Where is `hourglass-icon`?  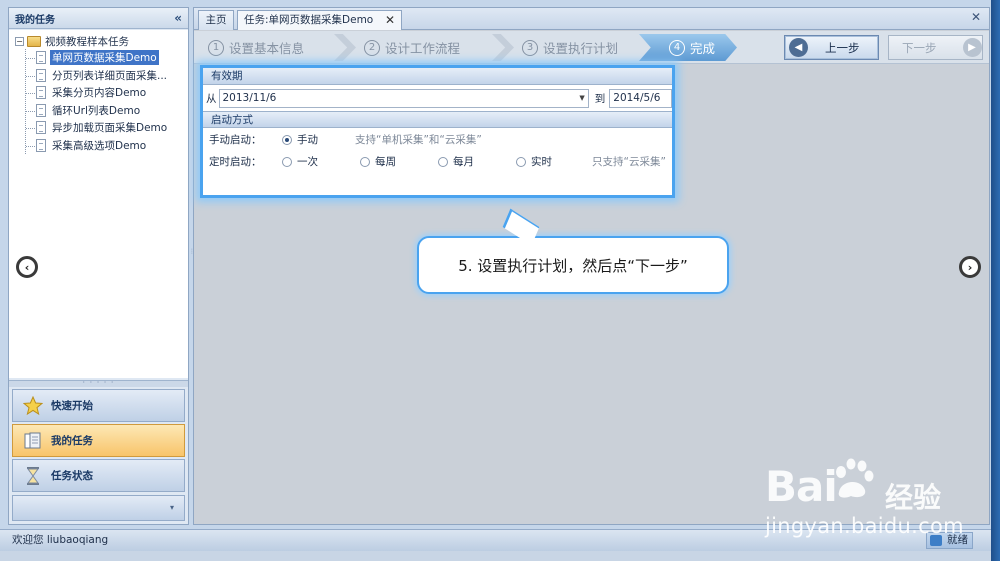 hourglass-icon is located at coordinates (33, 476).